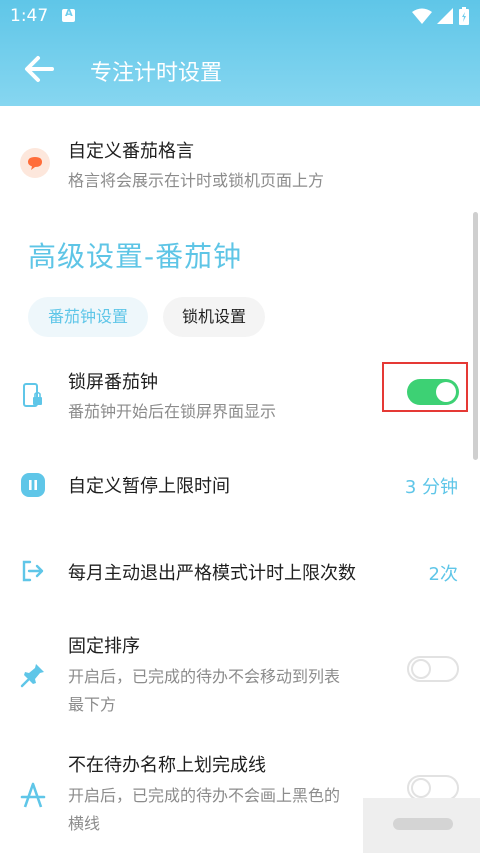 This screenshot has height=853, width=480. I want to click on battery-icon, so click(464, 16).